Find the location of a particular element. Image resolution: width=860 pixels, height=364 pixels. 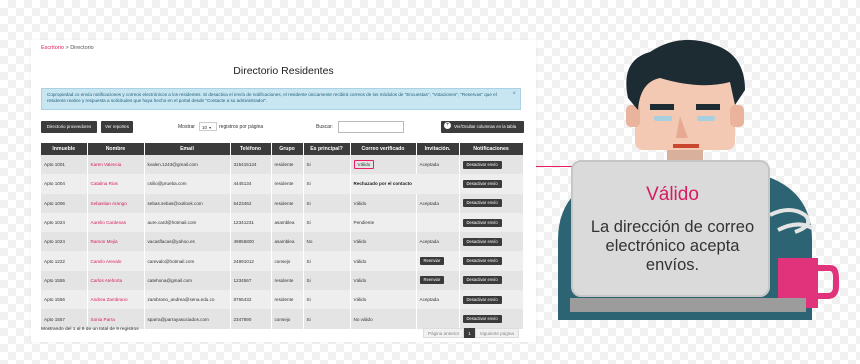

left-eyebrow is located at coordinates (662, 107).